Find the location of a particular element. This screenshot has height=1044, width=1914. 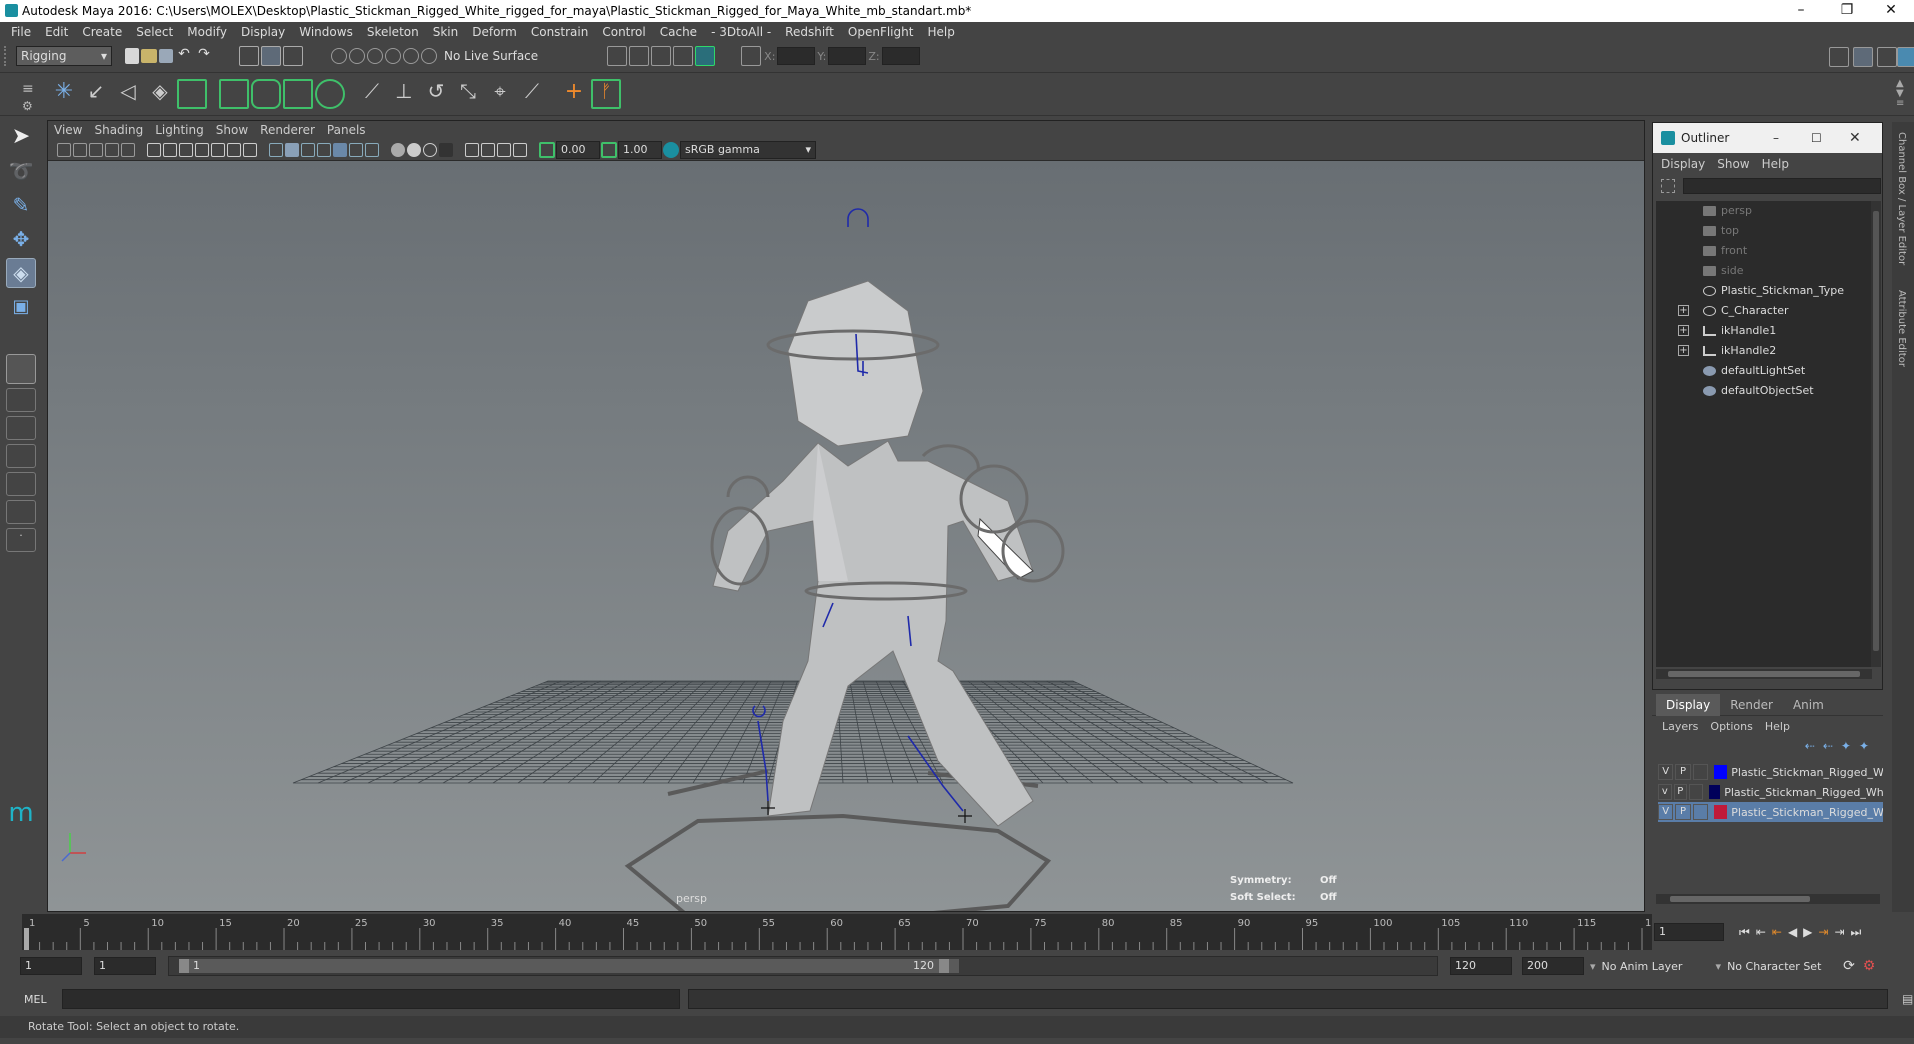

play-backward-icon: ◀ is located at coordinates (1792, 932).